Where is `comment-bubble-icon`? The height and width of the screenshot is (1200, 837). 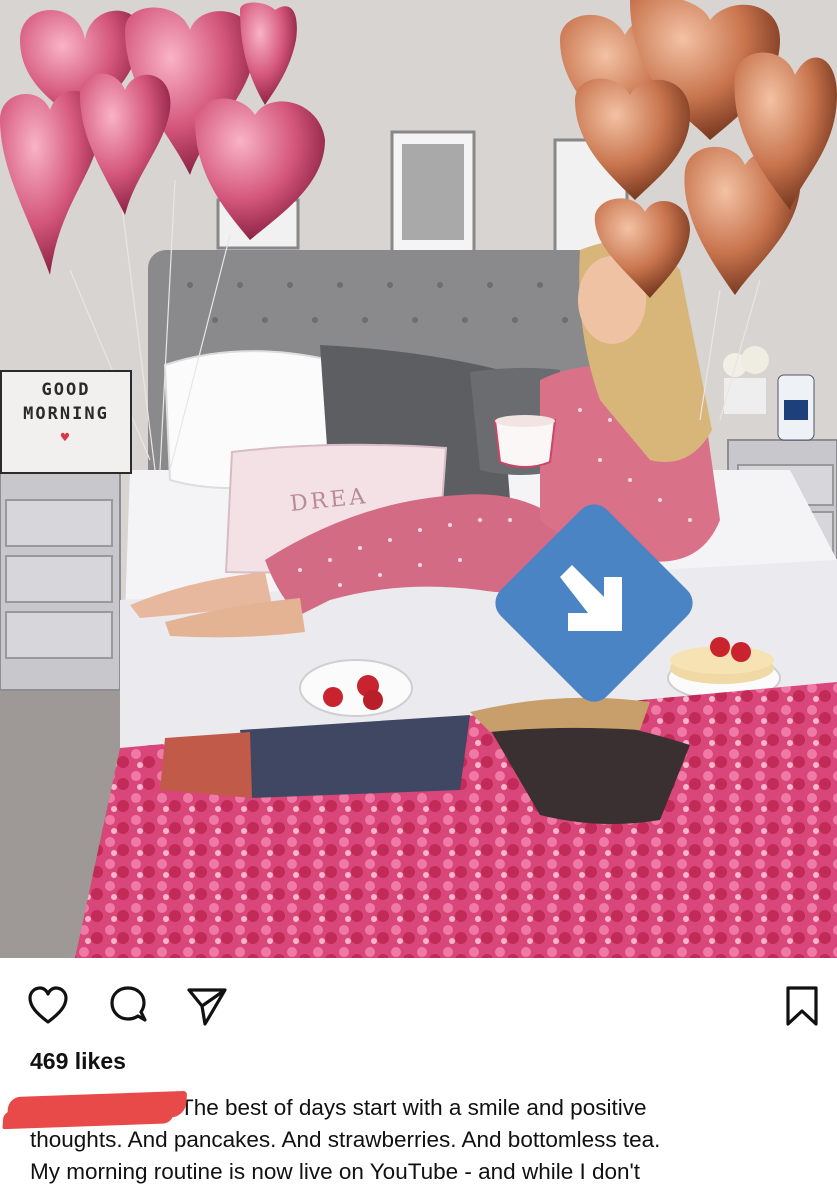 comment-bubble-icon is located at coordinates (128, 1004).